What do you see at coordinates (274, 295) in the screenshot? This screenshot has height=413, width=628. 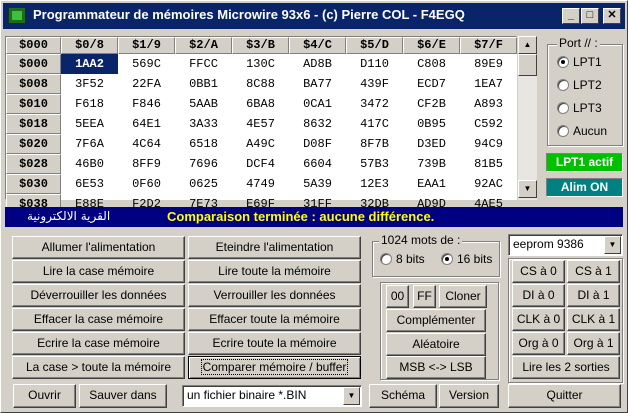 I see `lock-data-button: Verrouiller les données` at bounding box center [274, 295].